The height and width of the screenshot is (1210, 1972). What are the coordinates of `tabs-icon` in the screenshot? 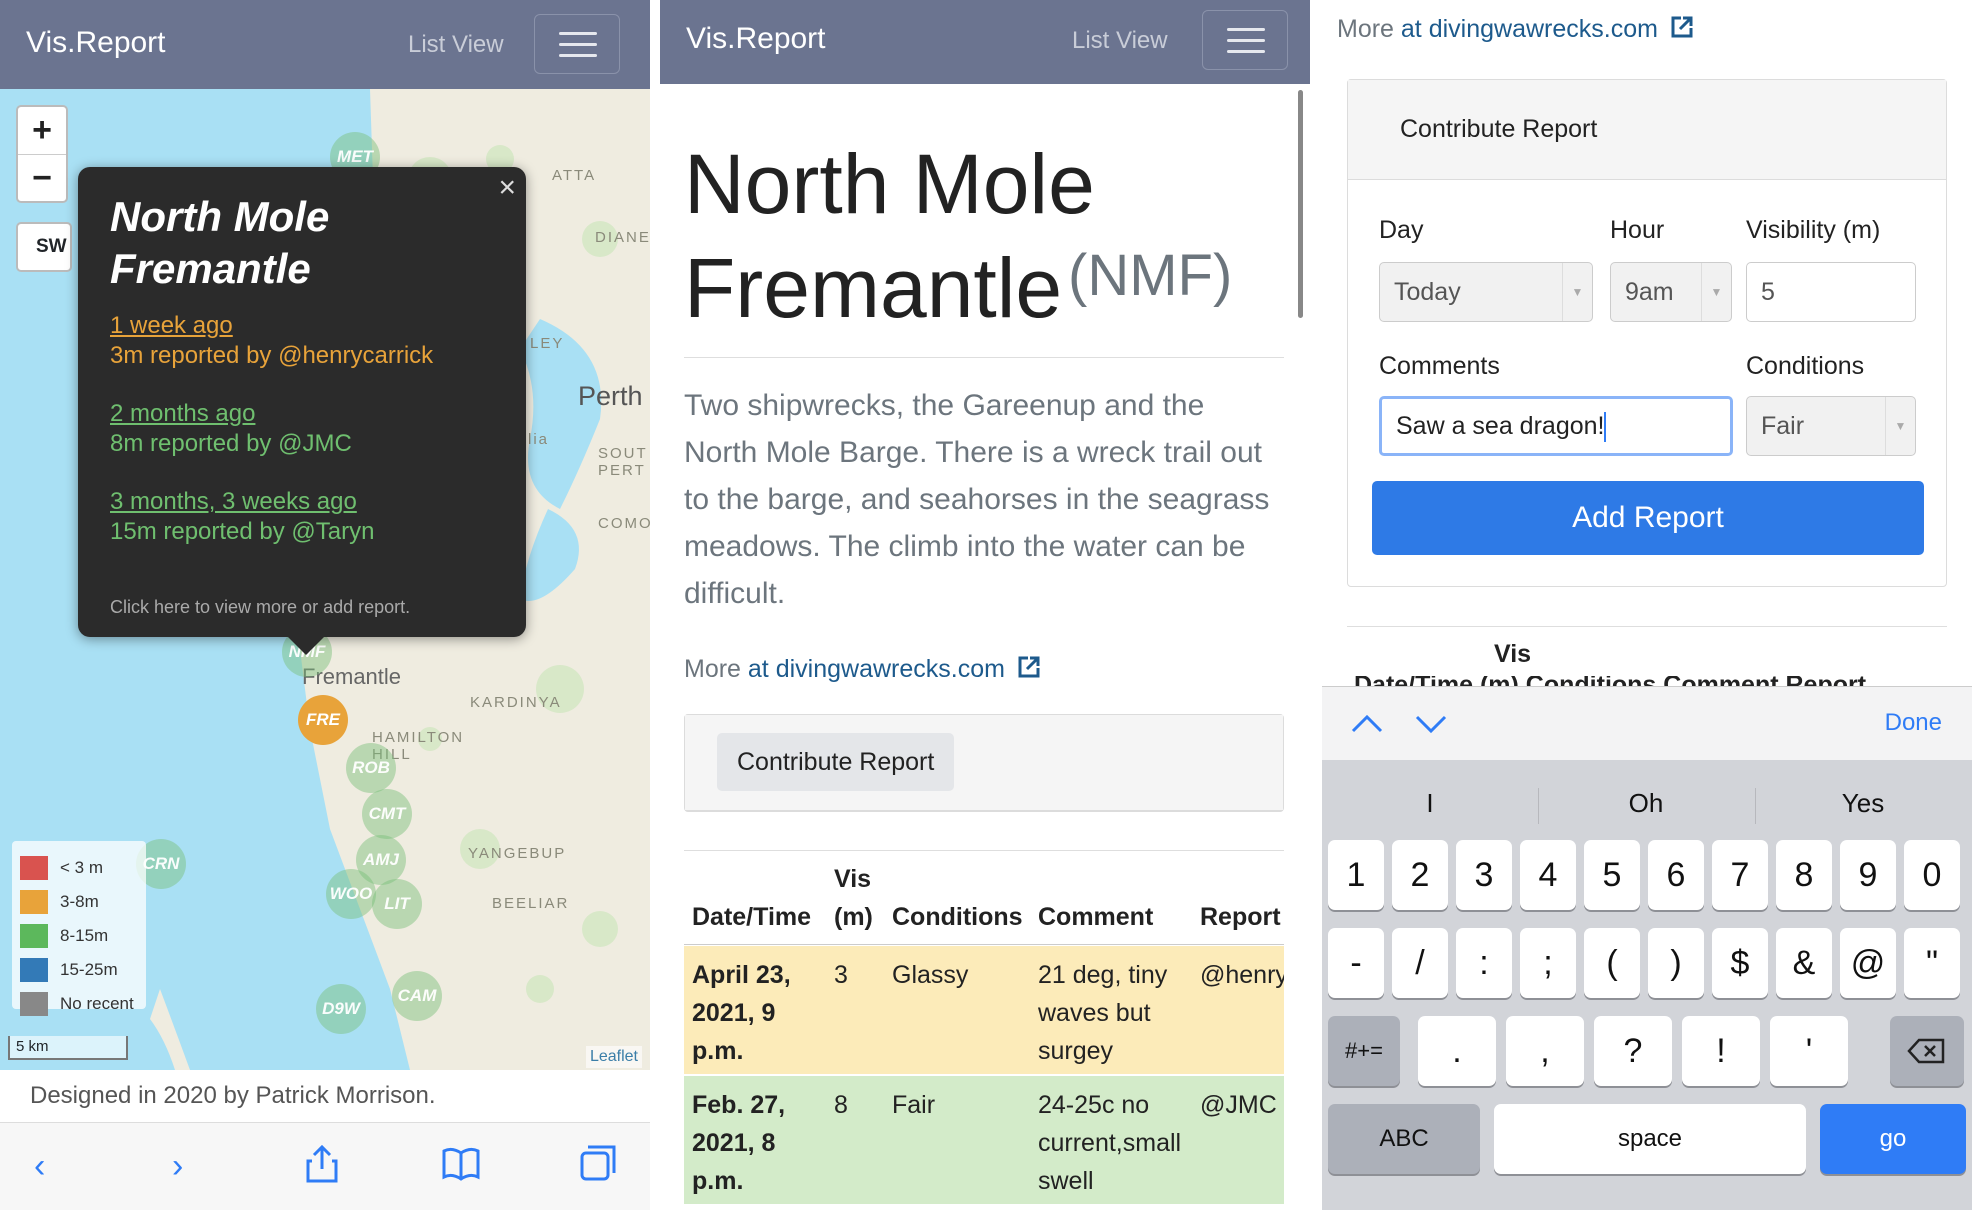 It's located at (598, 1167).